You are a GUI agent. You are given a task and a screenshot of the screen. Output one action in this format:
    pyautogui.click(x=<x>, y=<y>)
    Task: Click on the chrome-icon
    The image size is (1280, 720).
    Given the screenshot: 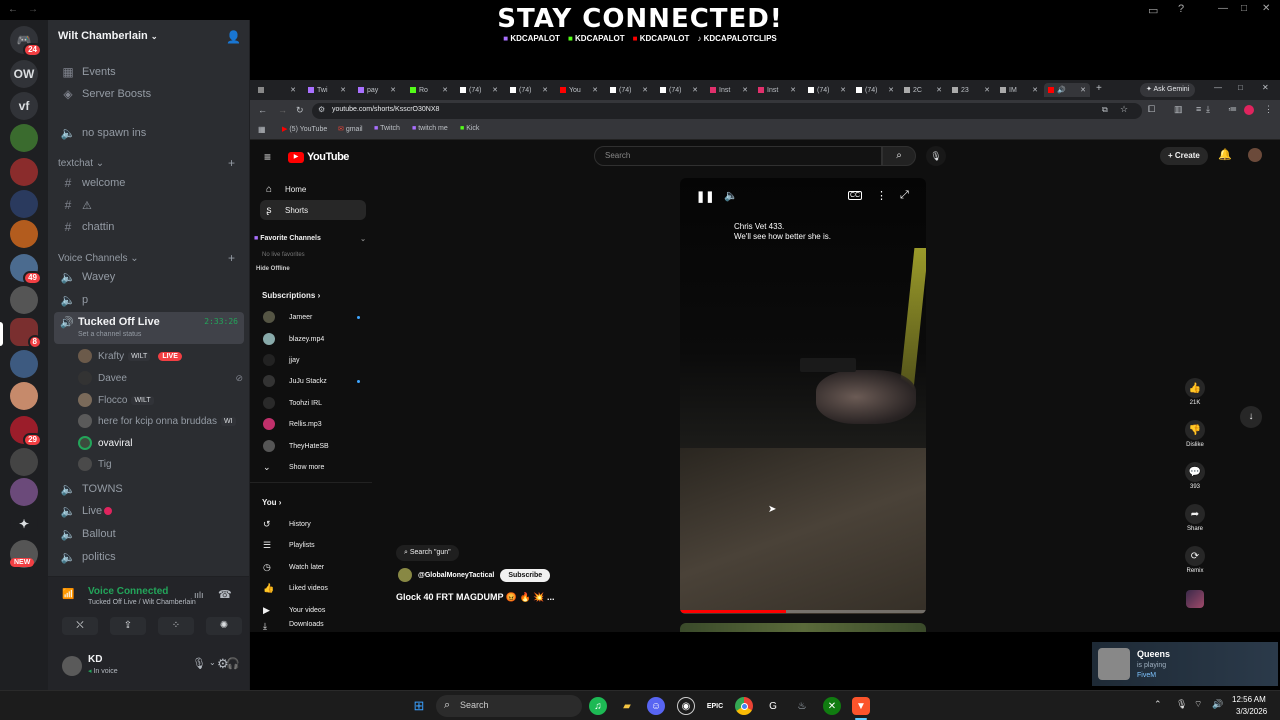 What is the action you would take?
    pyautogui.click(x=744, y=706)
    